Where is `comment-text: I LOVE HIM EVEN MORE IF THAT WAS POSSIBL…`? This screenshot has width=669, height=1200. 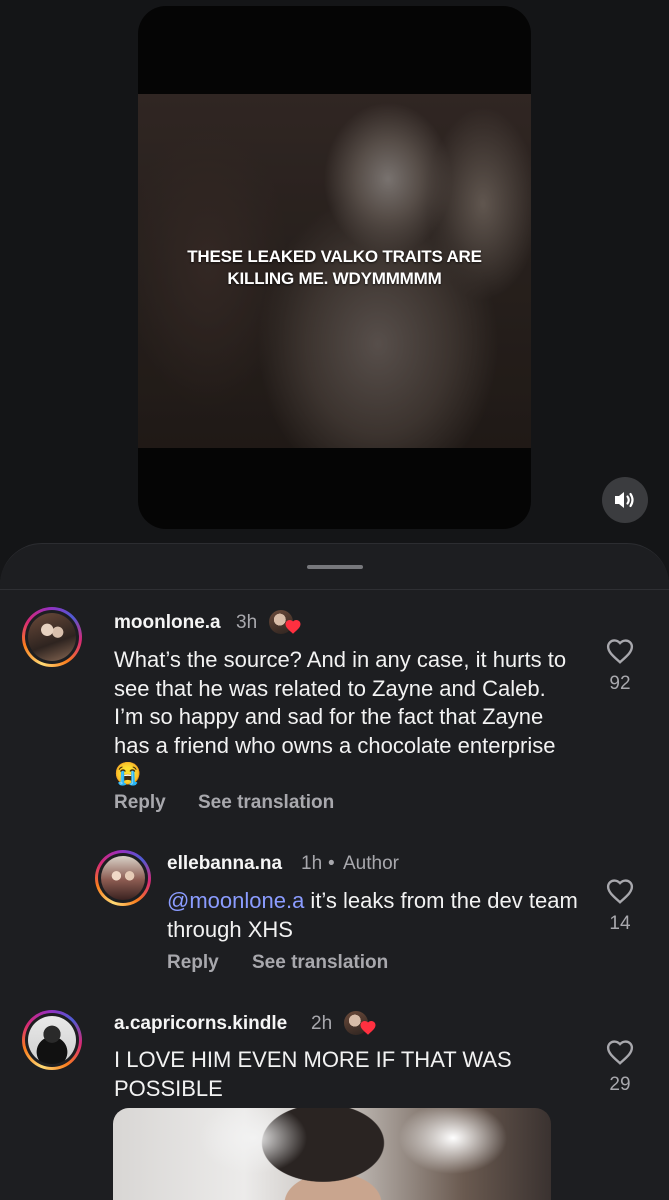
comment-text: I LOVE HIM EVEN MORE IF THAT WAS POSSIBL… is located at coordinates (313, 1074).